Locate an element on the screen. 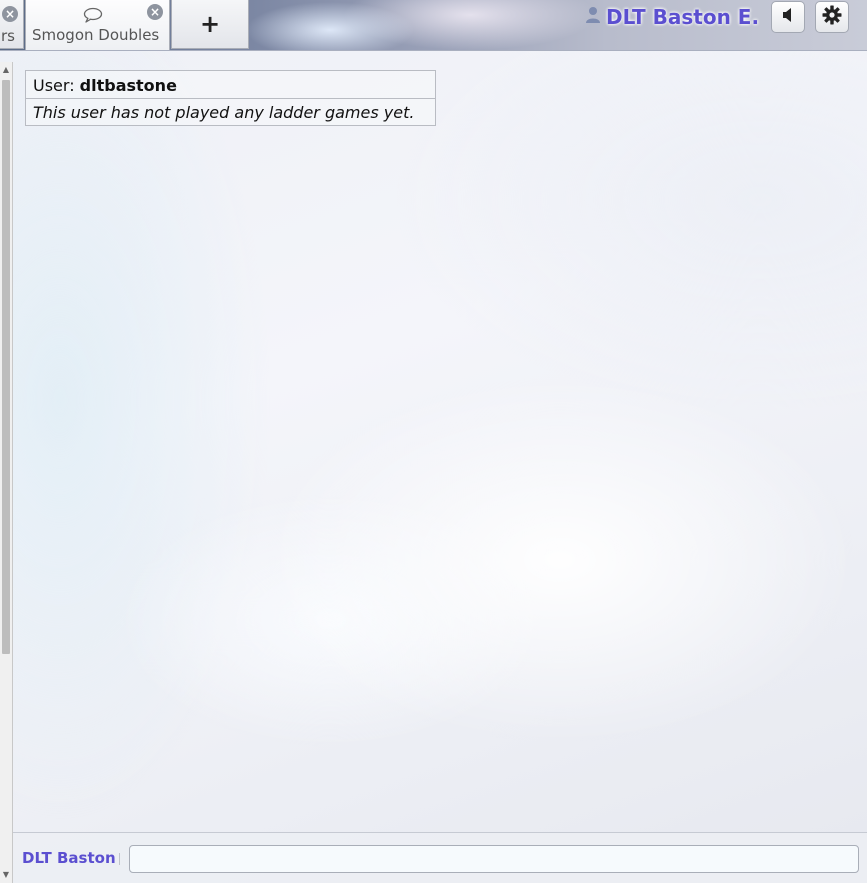 This screenshot has height=883, width=867. scroll-thumb is located at coordinates (6, 367).